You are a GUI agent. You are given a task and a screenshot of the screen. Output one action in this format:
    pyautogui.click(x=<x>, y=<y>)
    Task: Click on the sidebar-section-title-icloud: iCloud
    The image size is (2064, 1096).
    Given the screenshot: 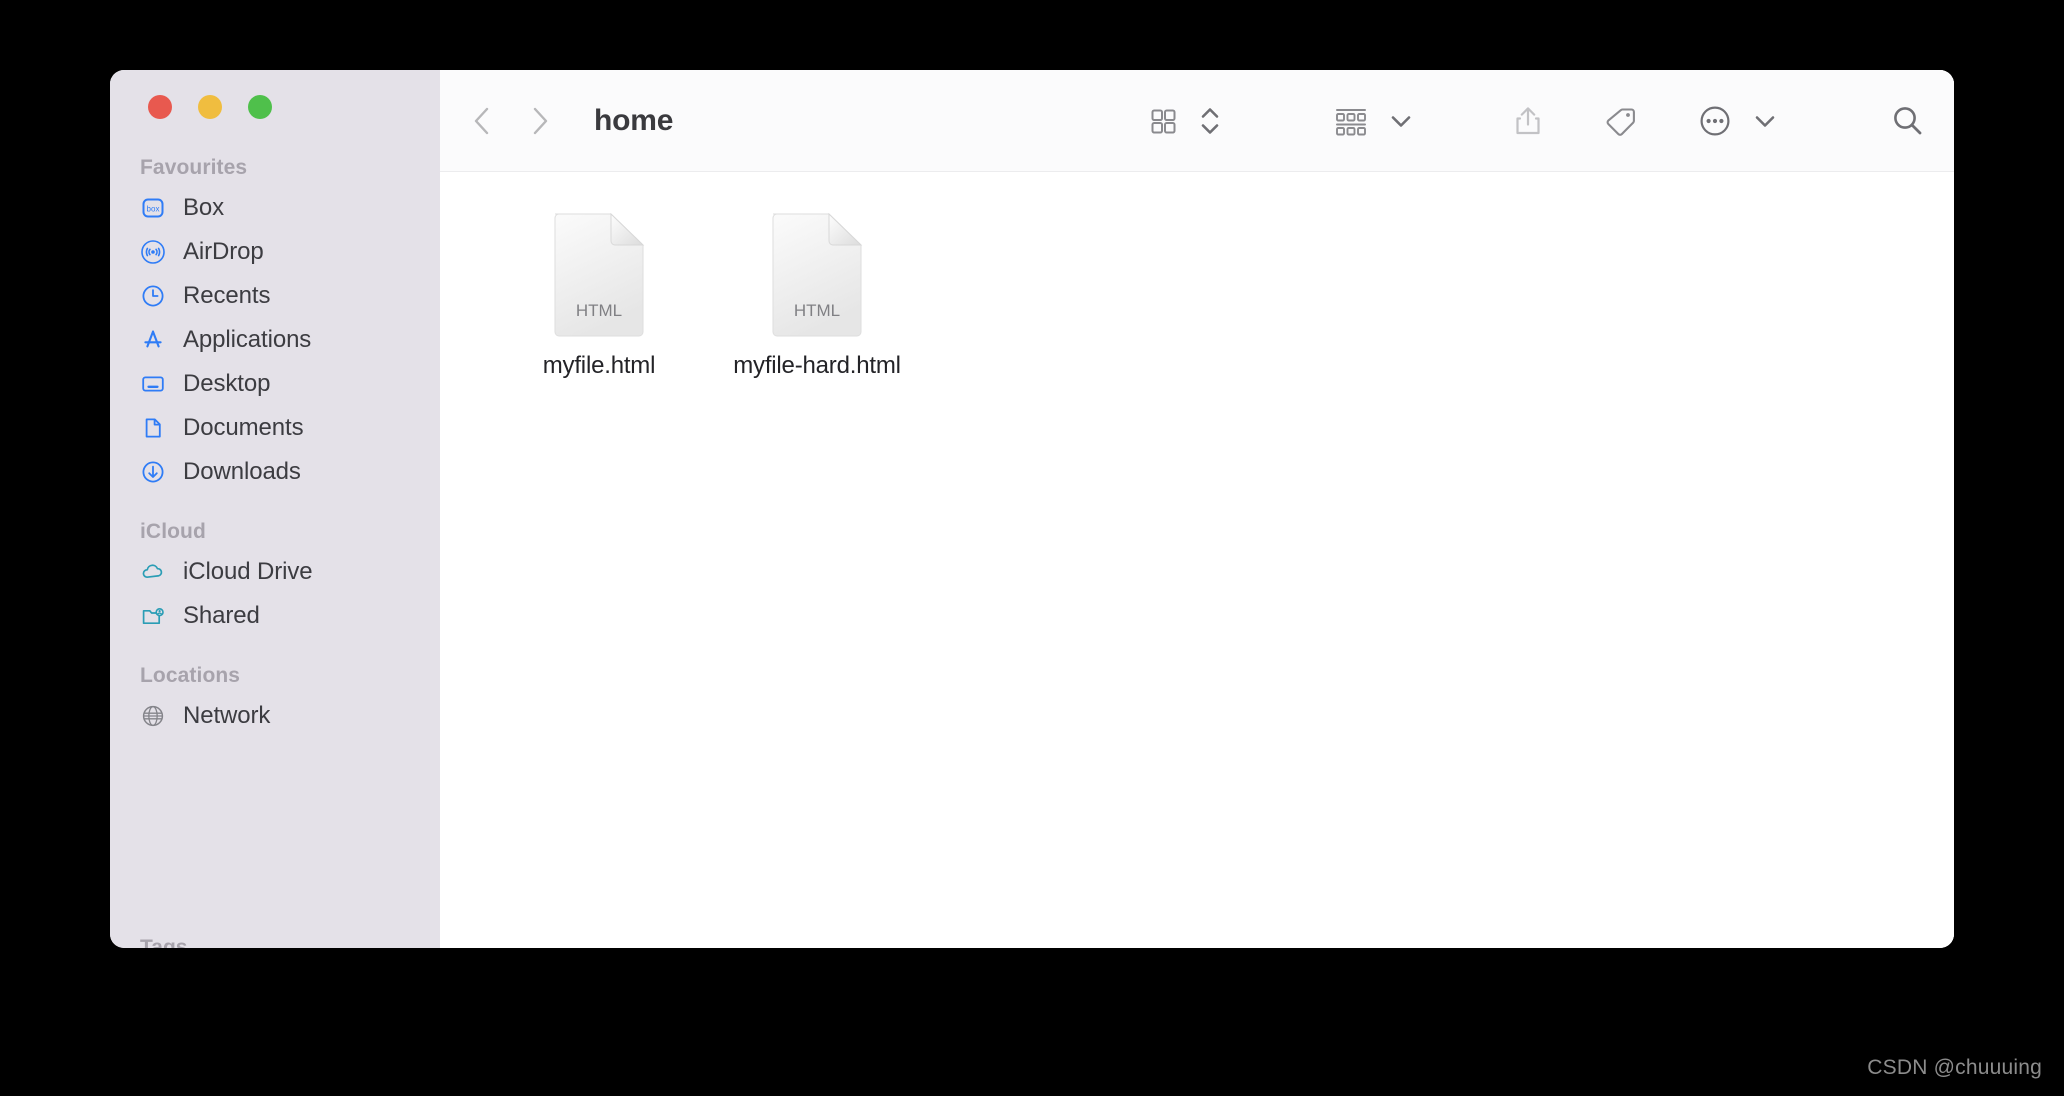 What is the action you would take?
    pyautogui.click(x=173, y=531)
    